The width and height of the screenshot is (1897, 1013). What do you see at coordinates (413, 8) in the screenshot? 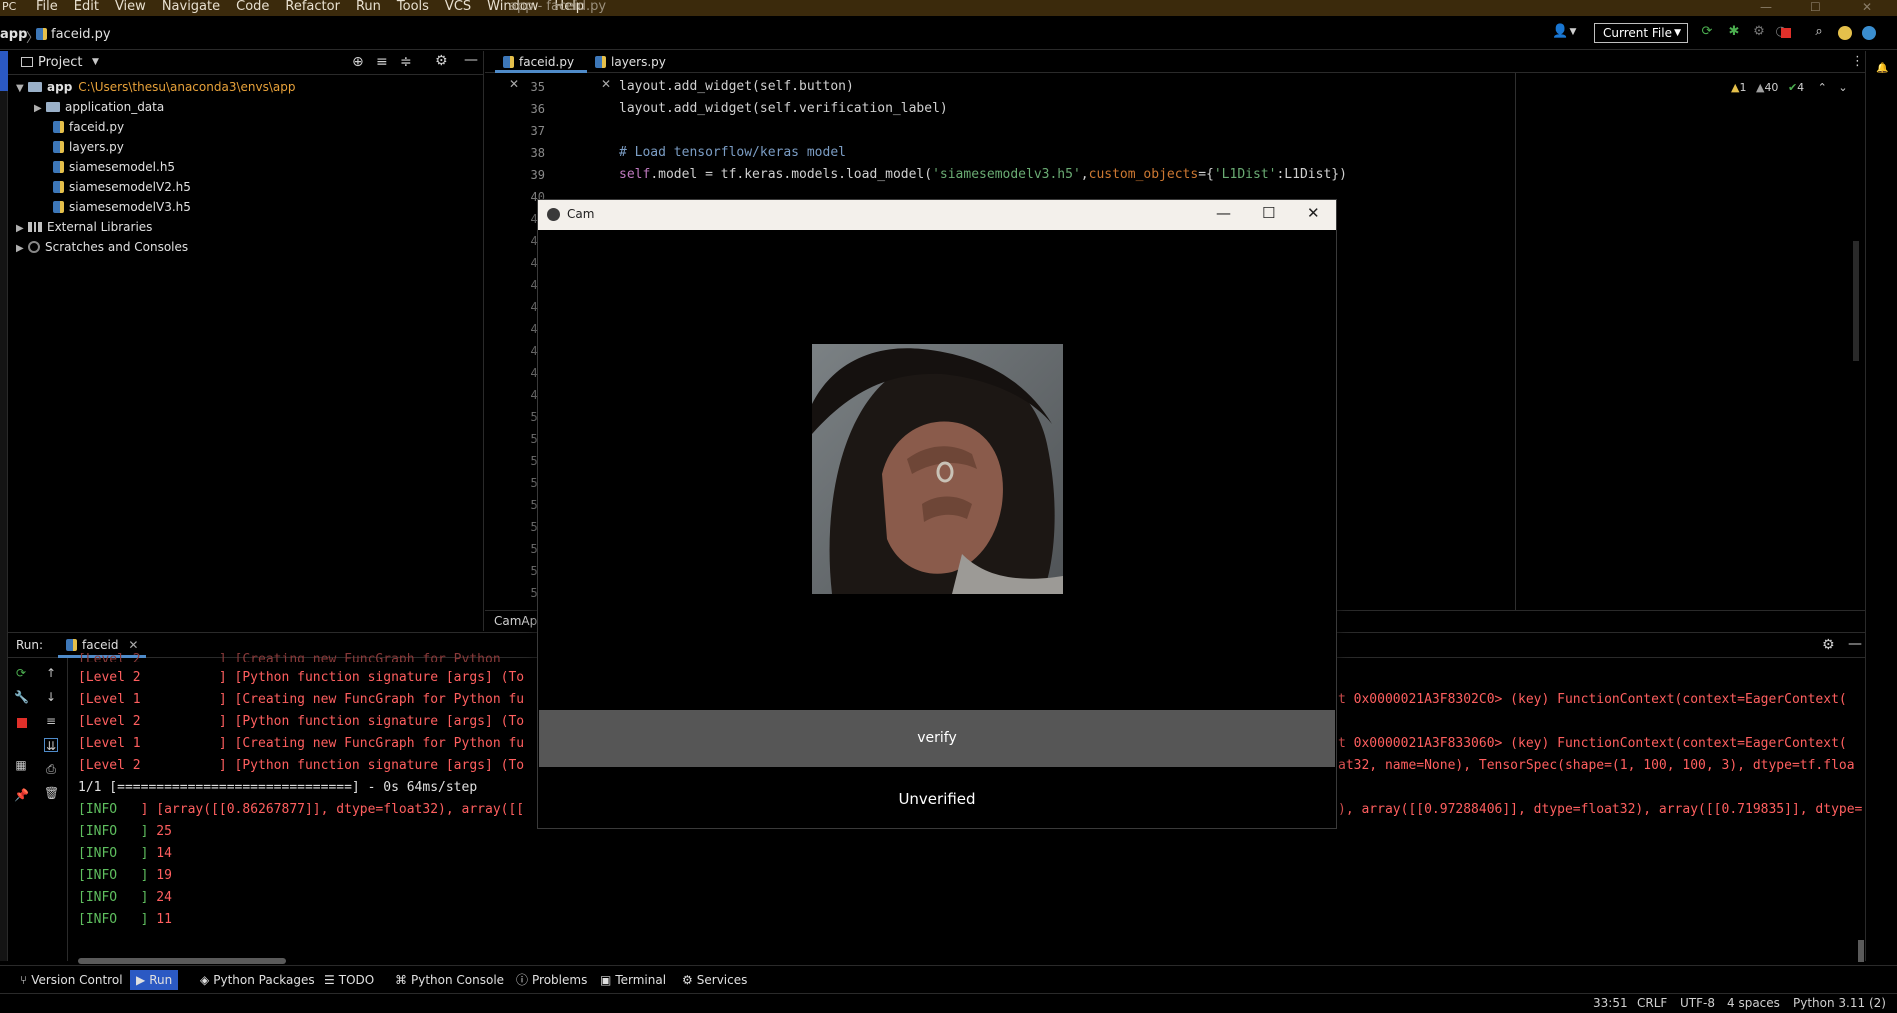
I see `menu-tools: Tools` at bounding box center [413, 8].